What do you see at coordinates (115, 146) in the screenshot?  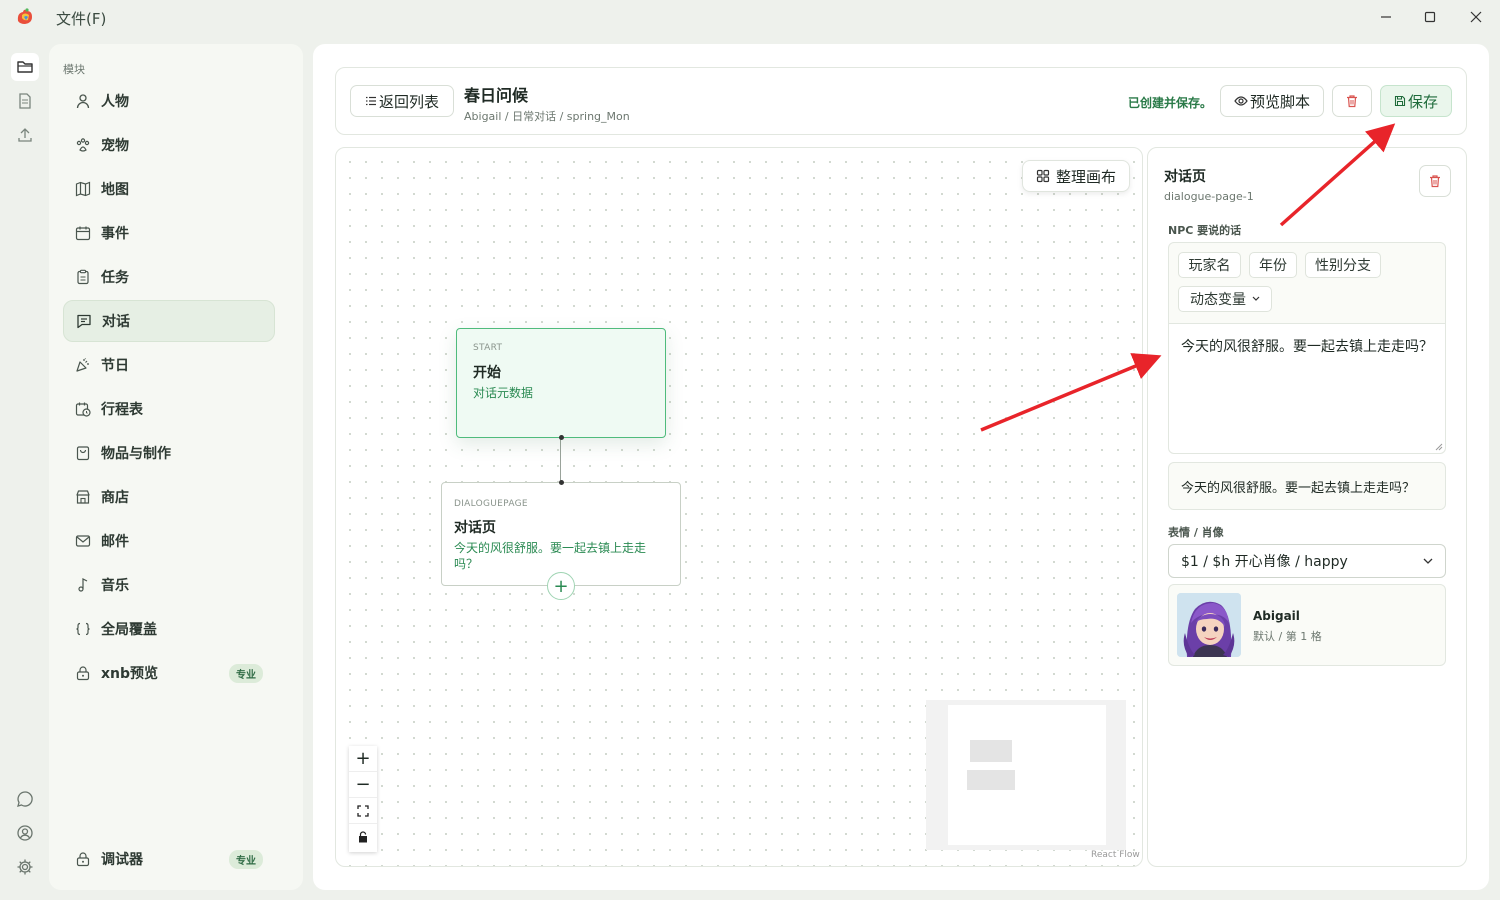 I see `sidebar-item-label: 宠物` at bounding box center [115, 146].